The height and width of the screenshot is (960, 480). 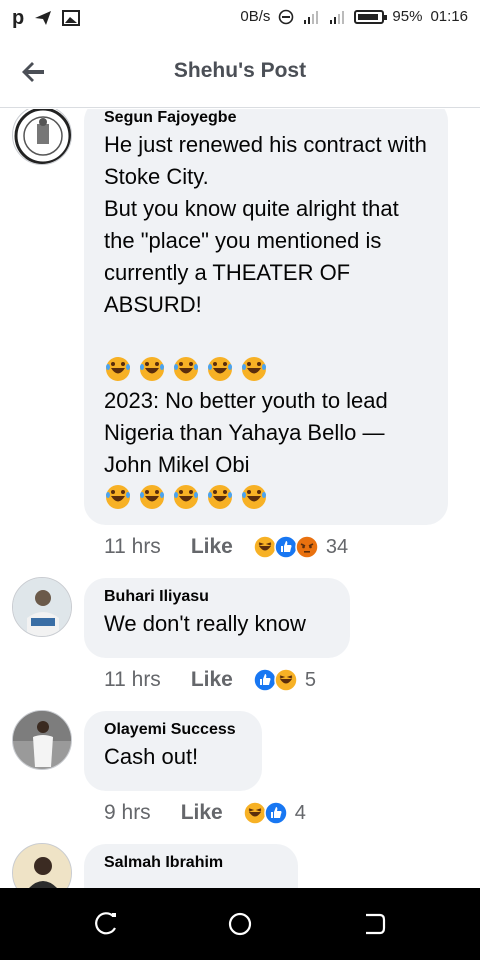 I want to click on battery-icon, so click(x=371, y=16).